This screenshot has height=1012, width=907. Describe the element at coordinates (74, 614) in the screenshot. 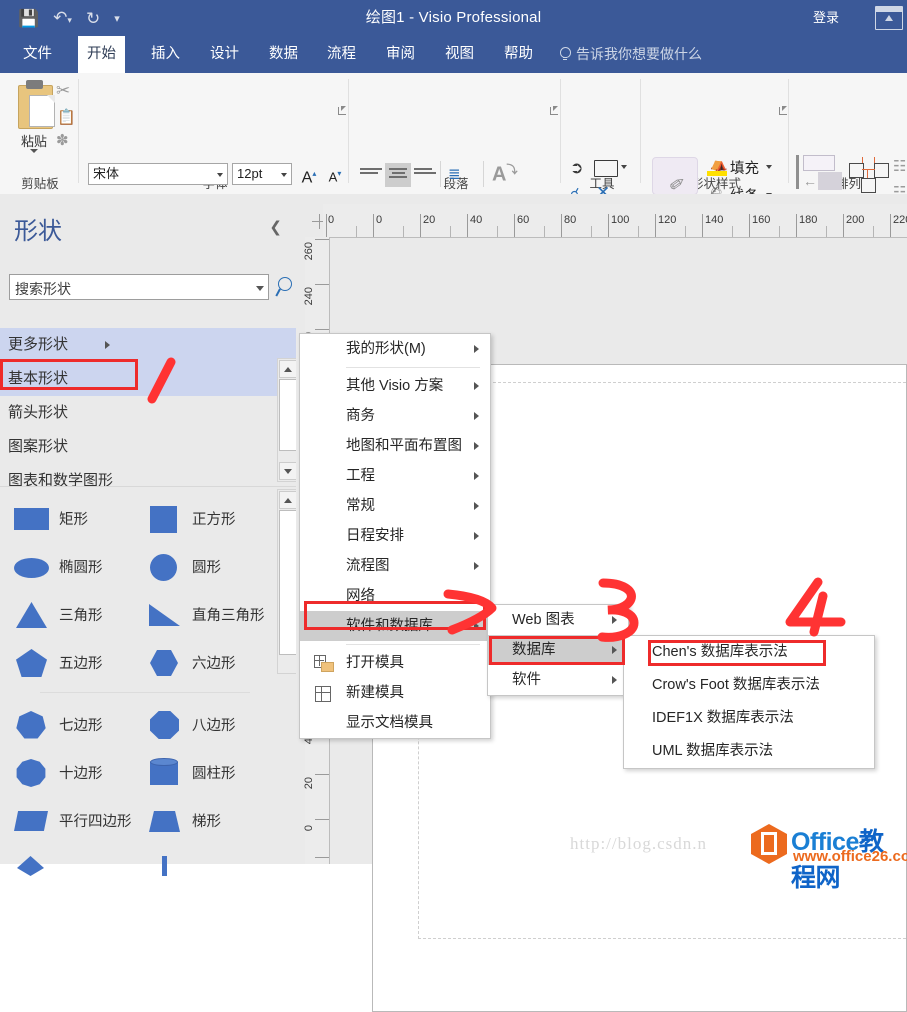

I see `shape-item-triangle: 三角形` at that location.